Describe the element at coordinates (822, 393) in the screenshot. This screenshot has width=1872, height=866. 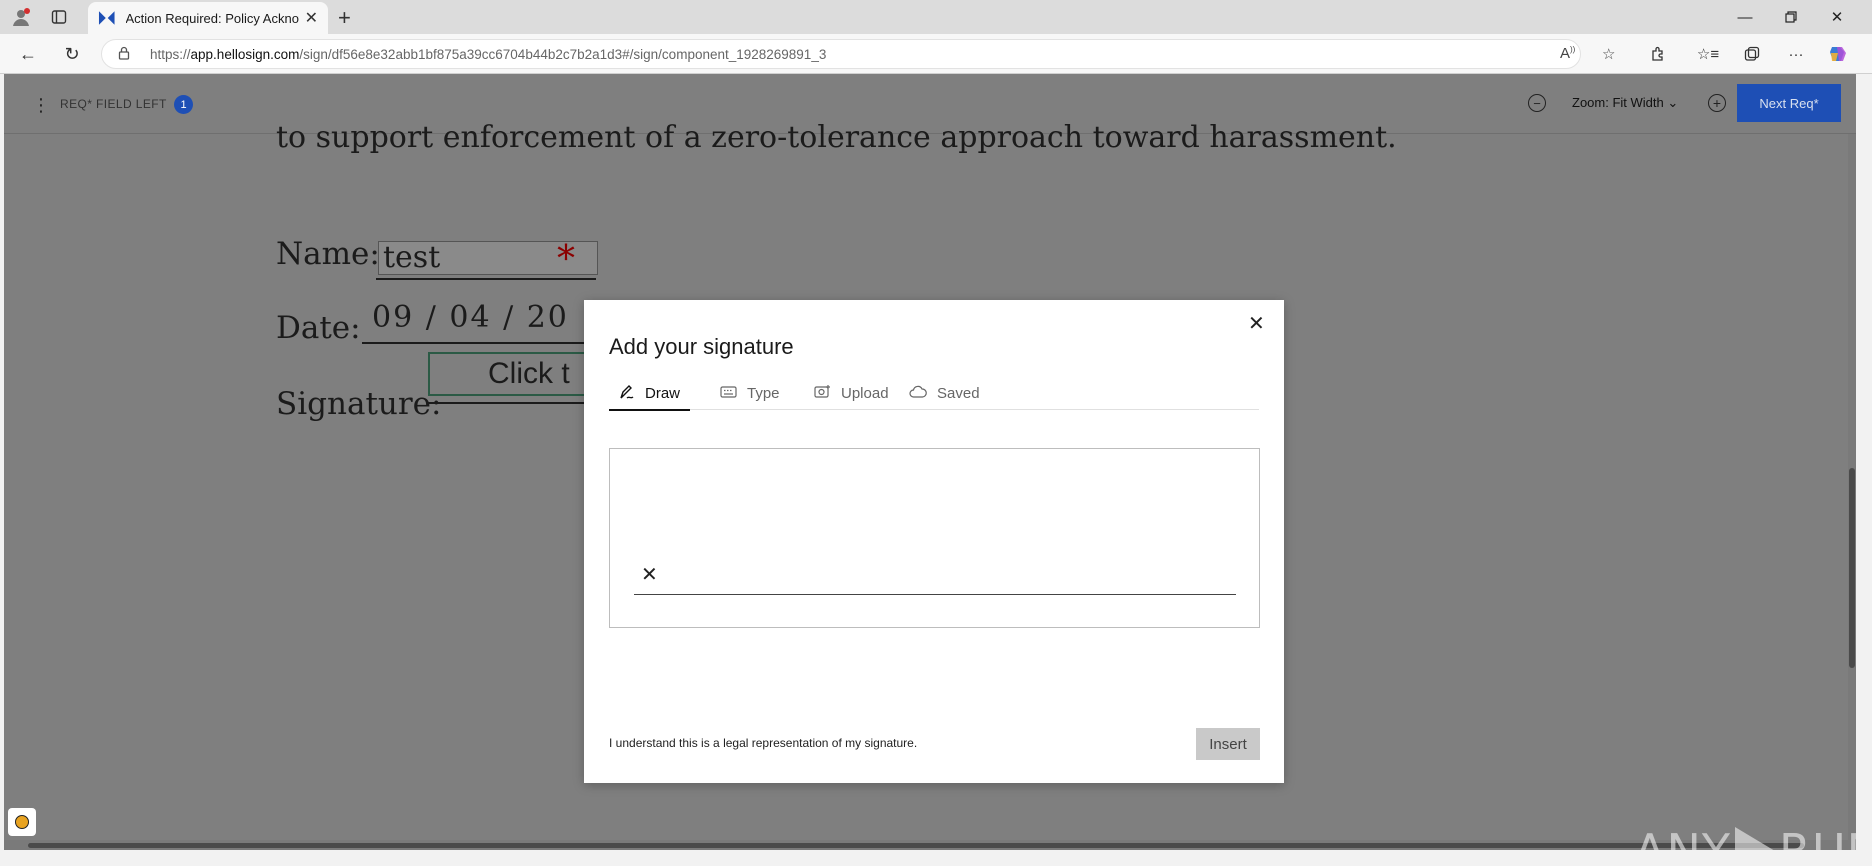
I see `camera-upload-icon` at that location.